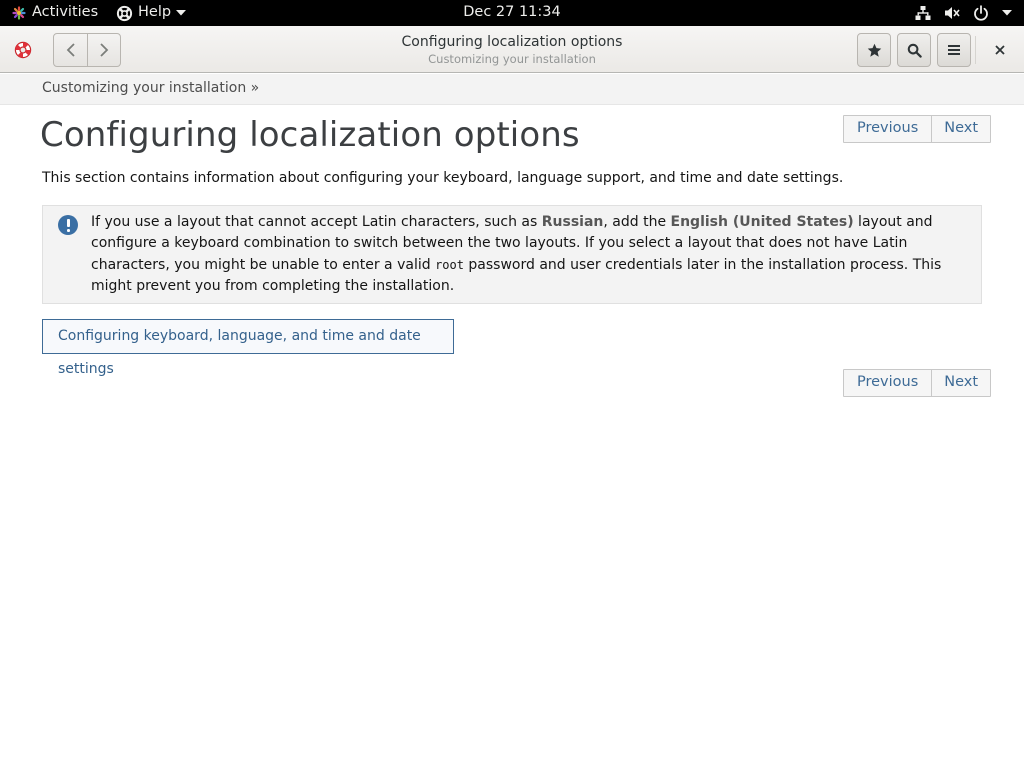 The height and width of the screenshot is (768, 1024). What do you see at coordinates (449, 264) in the screenshot?
I see `code-root: root` at bounding box center [449, 264].